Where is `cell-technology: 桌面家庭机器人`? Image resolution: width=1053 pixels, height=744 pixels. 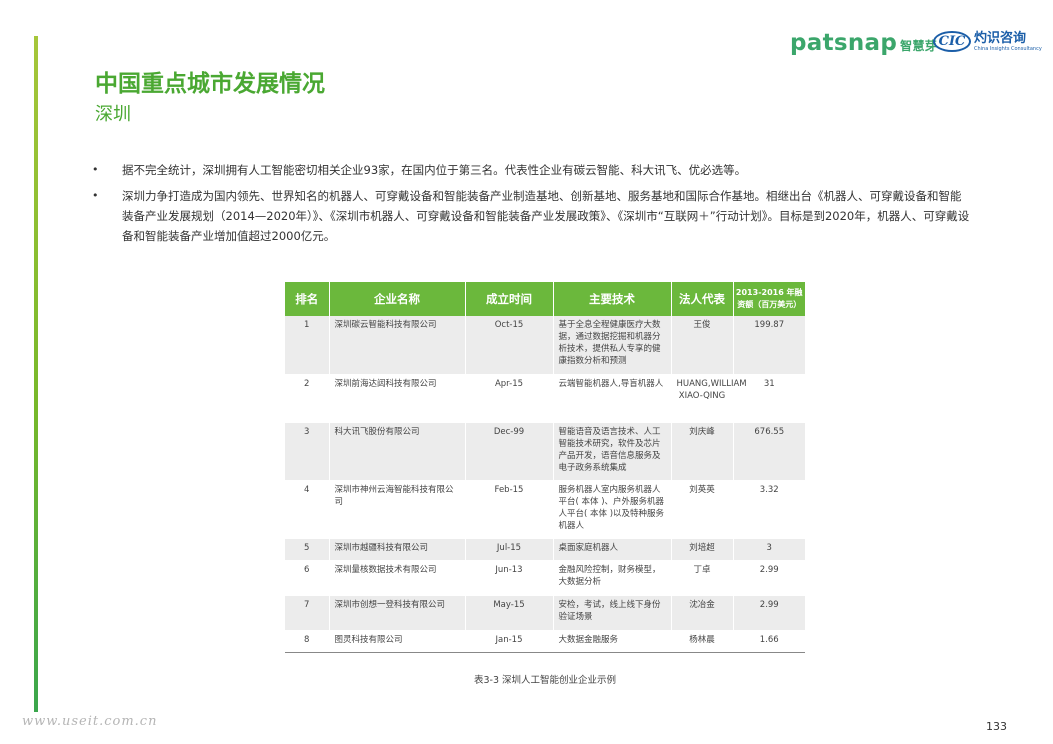 cell-technology: 桌面家庭机器人 is located at coordinates (611, 549).